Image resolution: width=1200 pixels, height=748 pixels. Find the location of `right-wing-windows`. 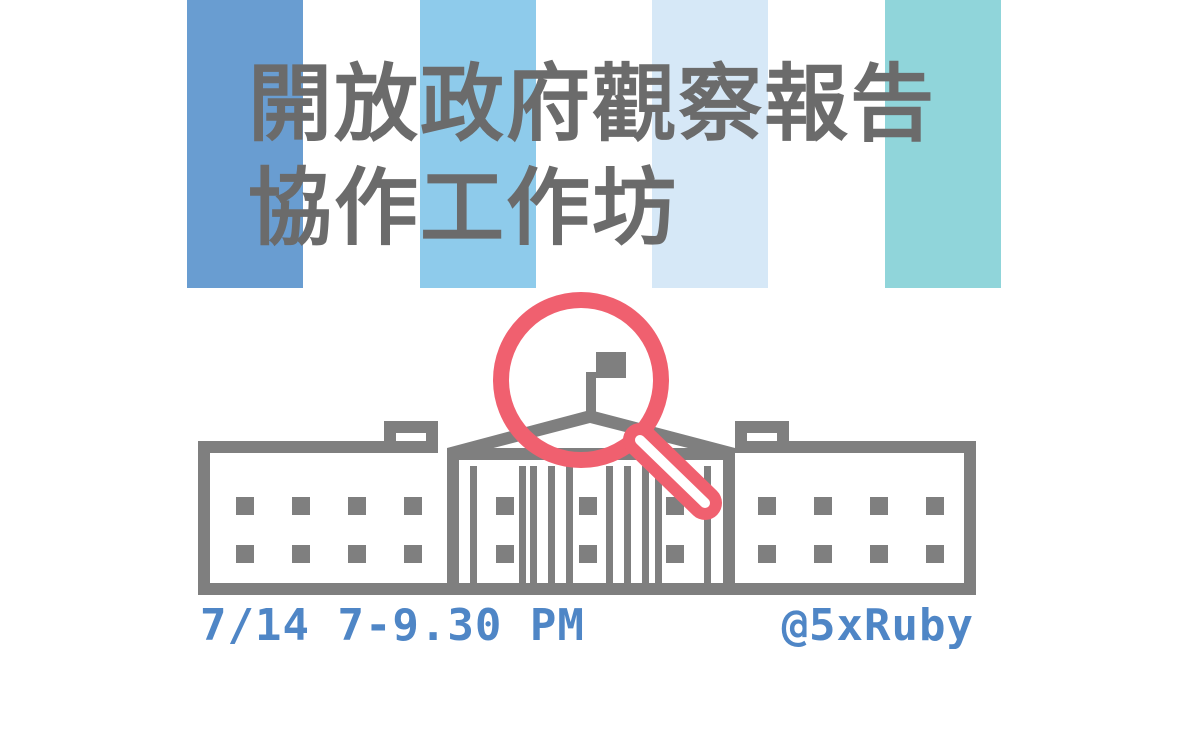

right-wing-windows is located at coordinates (851, 530).